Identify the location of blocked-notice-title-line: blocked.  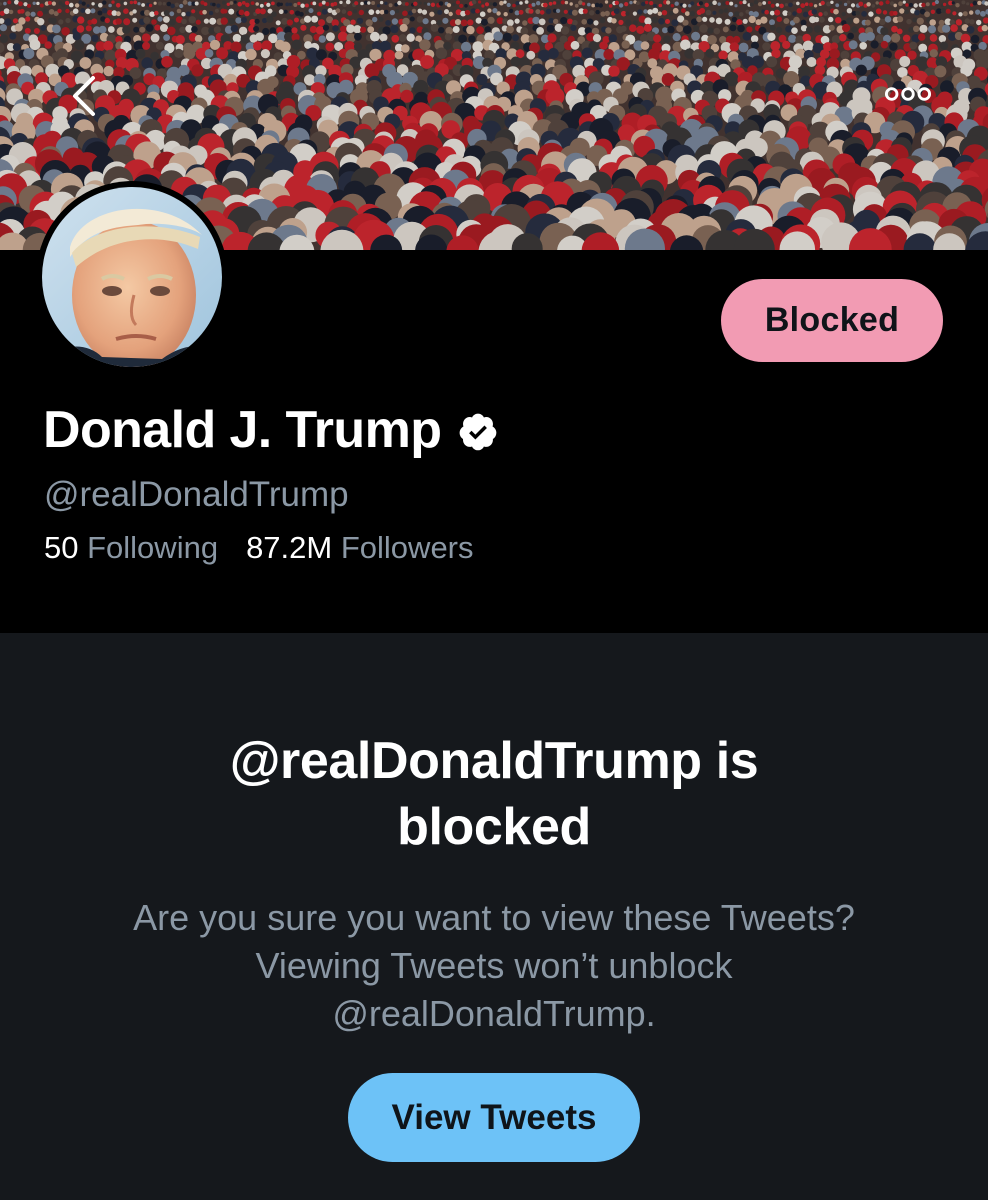
(494, 827).